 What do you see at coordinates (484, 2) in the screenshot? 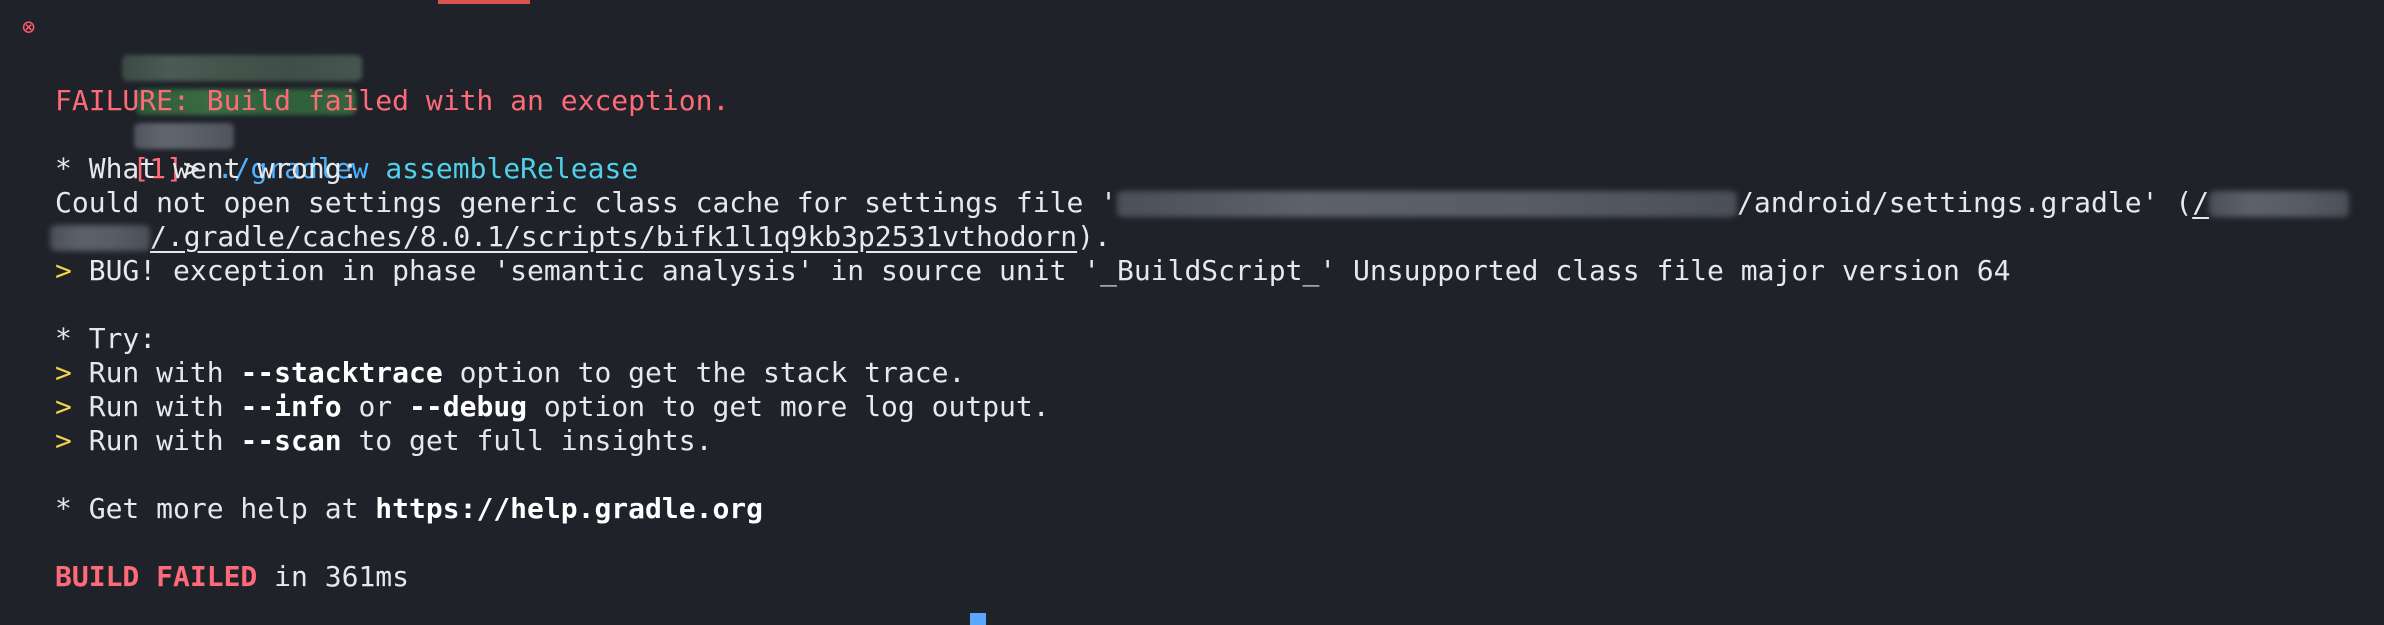
I see `tab-indicator` at bounding box center [484, 2].